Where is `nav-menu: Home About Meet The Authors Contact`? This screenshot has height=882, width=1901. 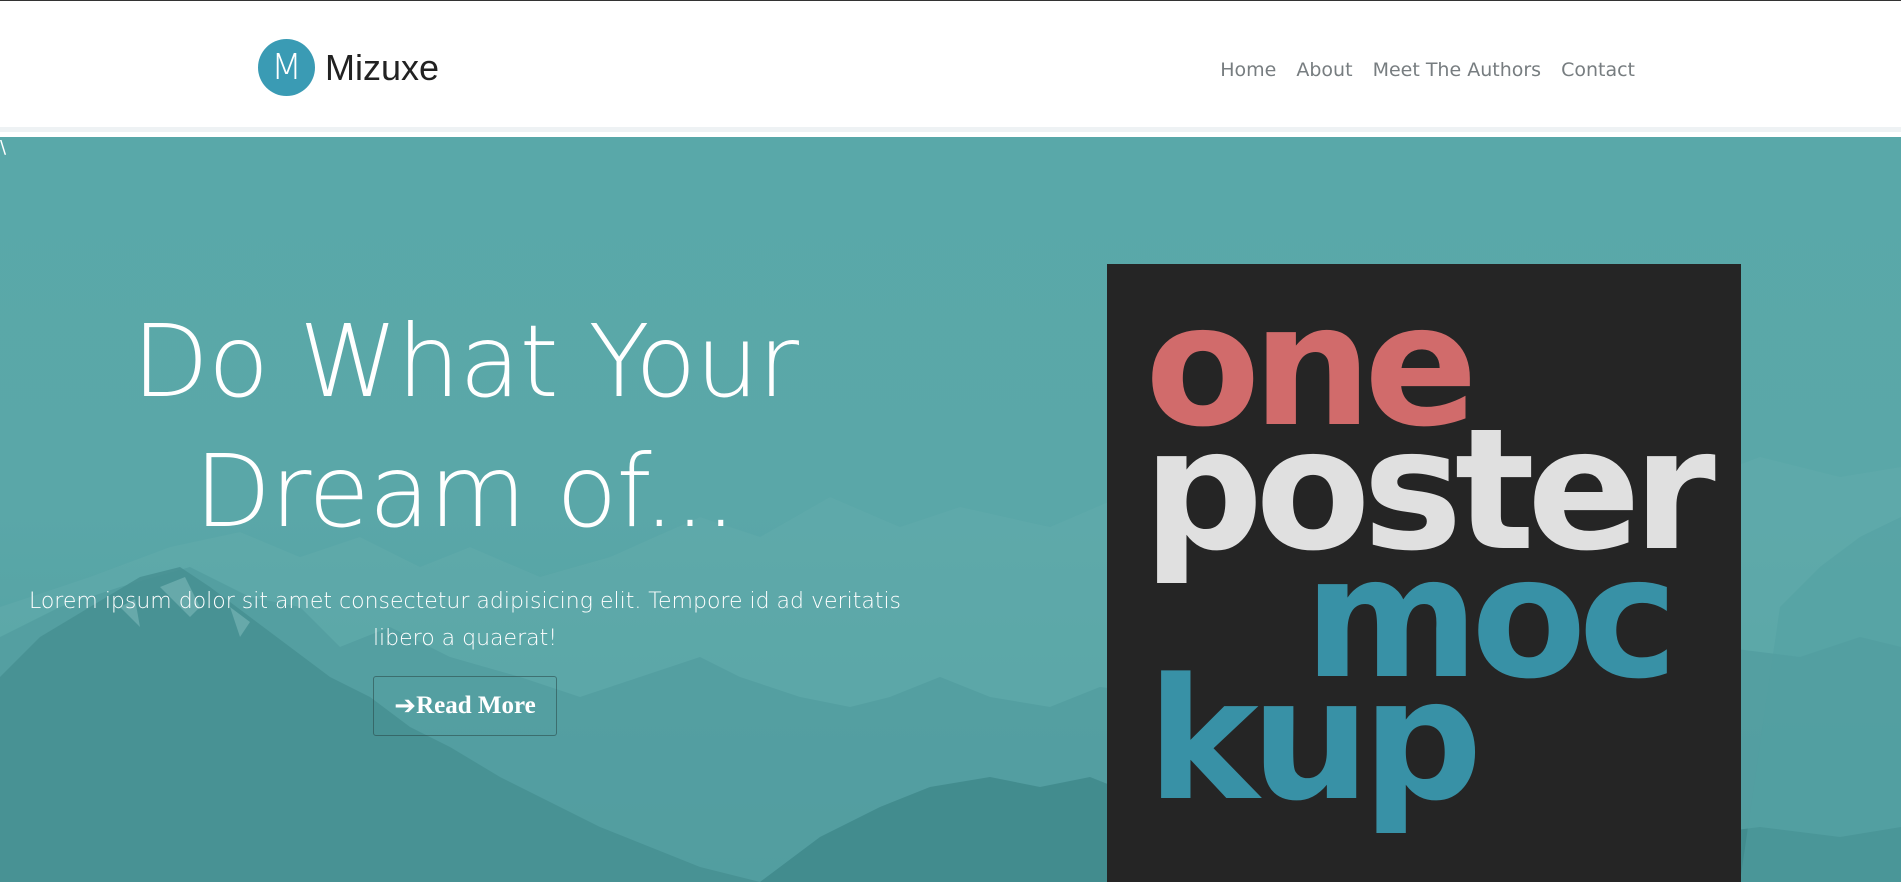 nav-menu: Home About Meet The Authors Contact is located at coordinates (1427, 70).